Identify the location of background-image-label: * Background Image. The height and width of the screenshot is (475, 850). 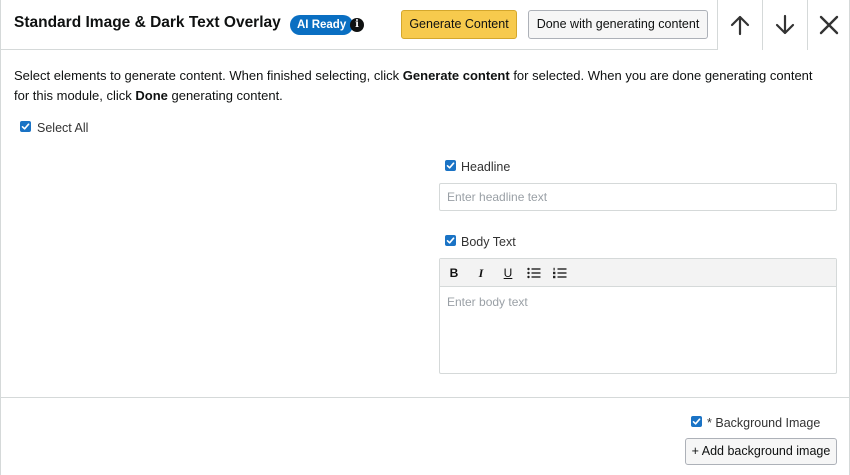
(764, 423).